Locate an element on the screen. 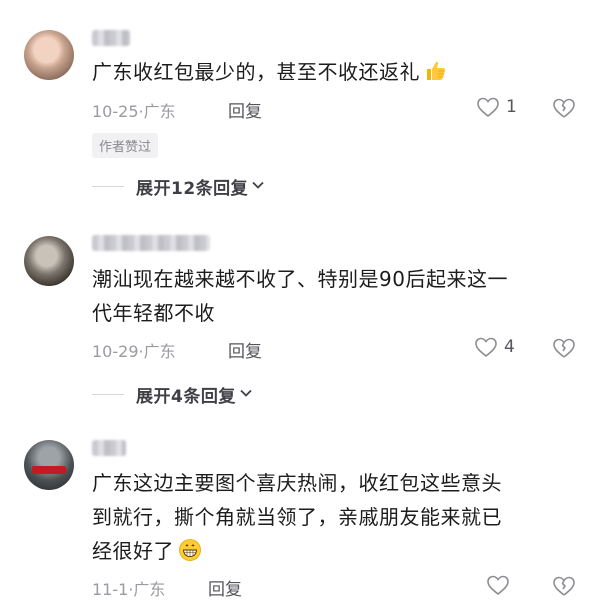 This screenshot has height=607, width=600. like-count: 4 is located at coordinates (509, 347).